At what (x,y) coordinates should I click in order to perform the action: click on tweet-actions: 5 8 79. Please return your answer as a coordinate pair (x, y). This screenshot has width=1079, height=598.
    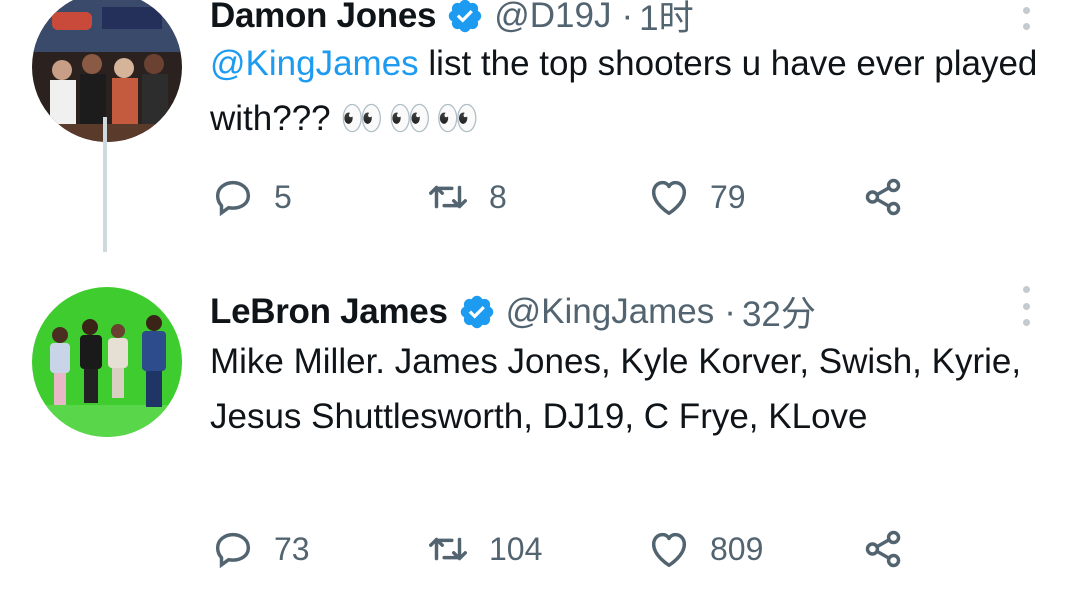
    Looking at the image, I should click on (570, 199).